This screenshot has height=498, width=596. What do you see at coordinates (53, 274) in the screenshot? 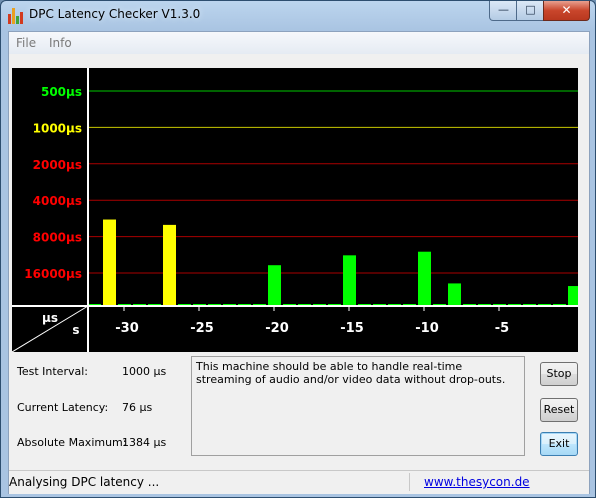
I see `y-tick-label: 16000µs` at bounding box center [53, 274].